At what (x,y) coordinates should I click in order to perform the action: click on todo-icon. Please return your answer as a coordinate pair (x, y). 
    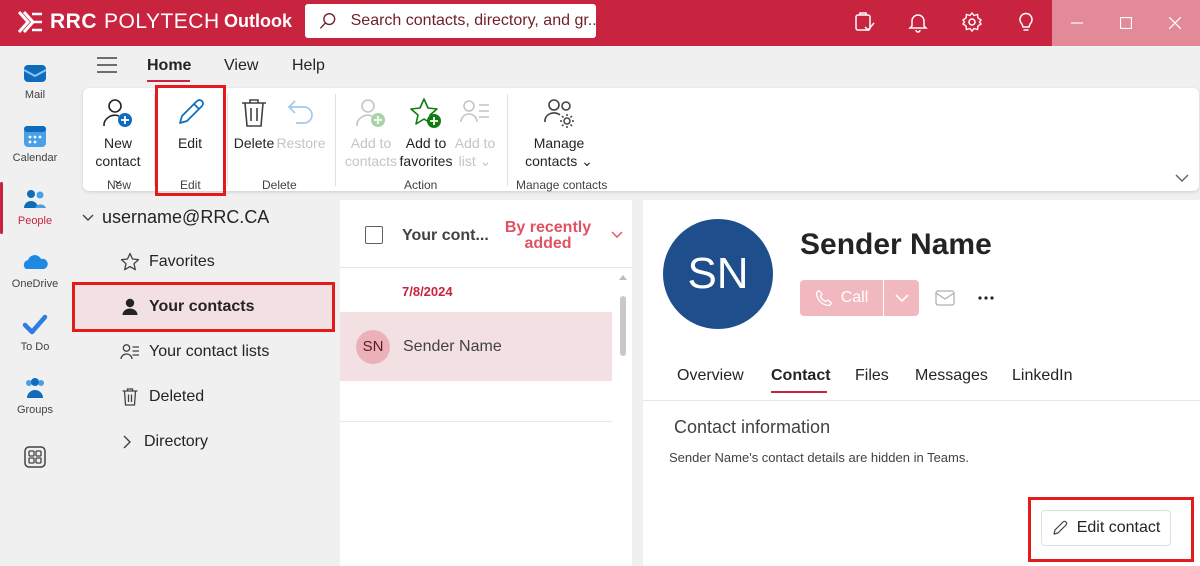
    Looking at the image, I should click on (35, 324).